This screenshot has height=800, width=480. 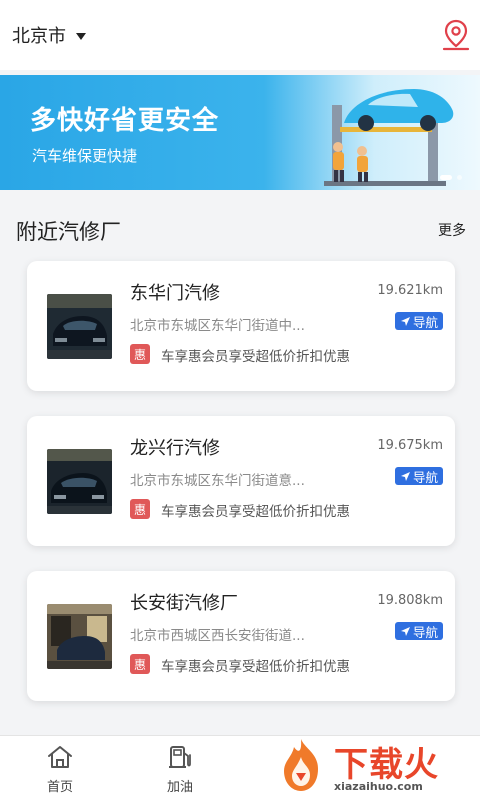 I want to click on city-selector: 北京市, so click(x=49, y=35).